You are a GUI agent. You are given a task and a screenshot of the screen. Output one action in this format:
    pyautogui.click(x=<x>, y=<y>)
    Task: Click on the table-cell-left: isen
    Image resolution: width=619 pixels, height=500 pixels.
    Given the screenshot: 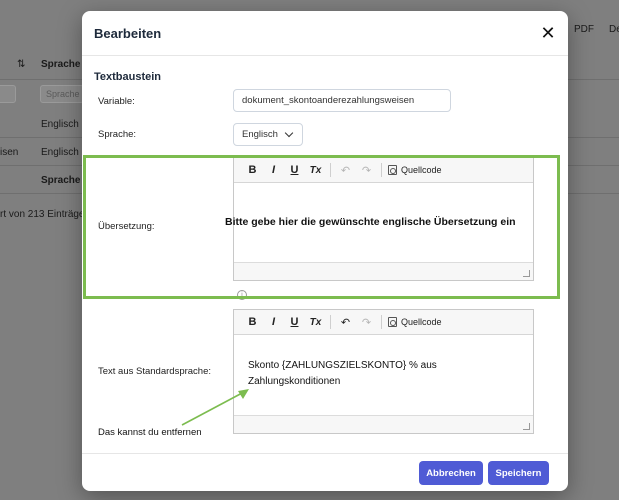 What is the action you would take?
    pyautogui.click(x=9, y=152)
    